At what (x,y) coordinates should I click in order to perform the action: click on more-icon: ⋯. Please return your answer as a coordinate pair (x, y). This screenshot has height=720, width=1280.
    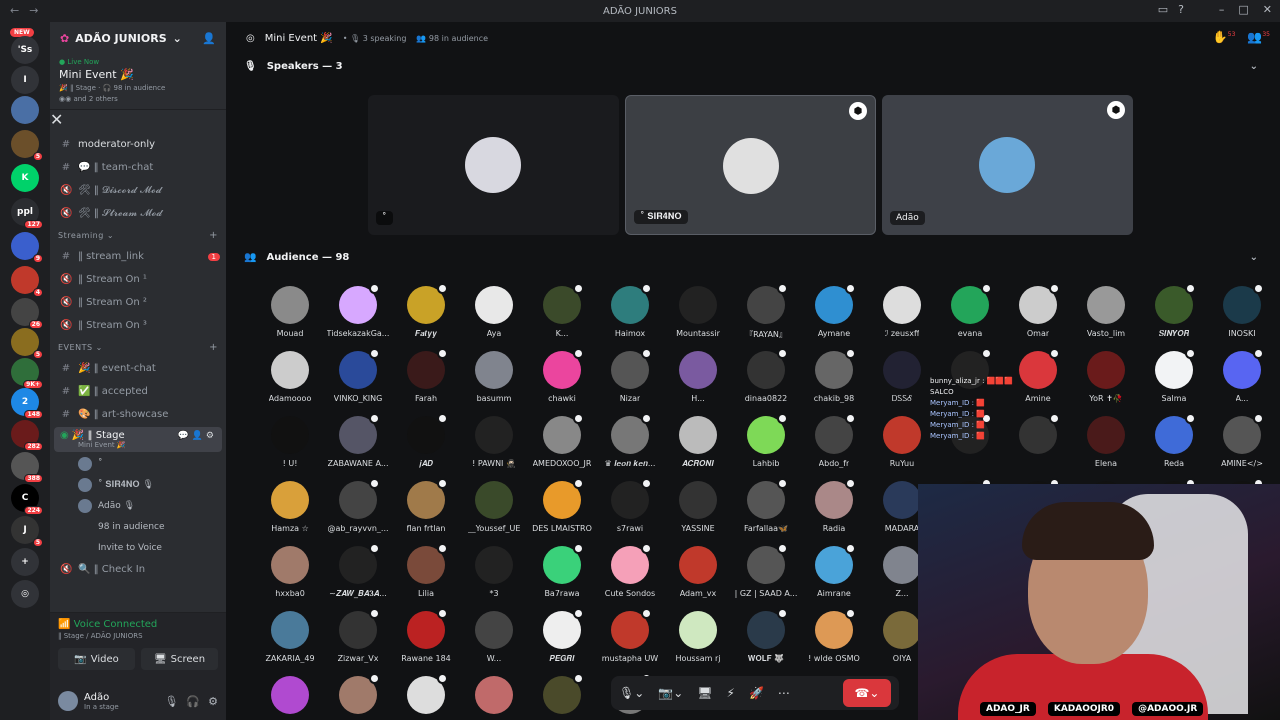
    Looking at the image, I should click on (784, 693).